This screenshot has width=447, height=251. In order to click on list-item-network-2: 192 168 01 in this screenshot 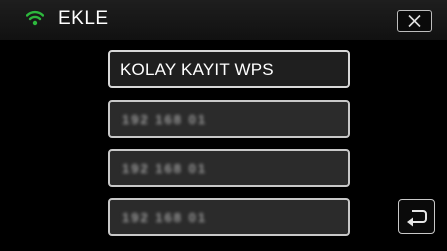, I will do `click(229, 168)`.